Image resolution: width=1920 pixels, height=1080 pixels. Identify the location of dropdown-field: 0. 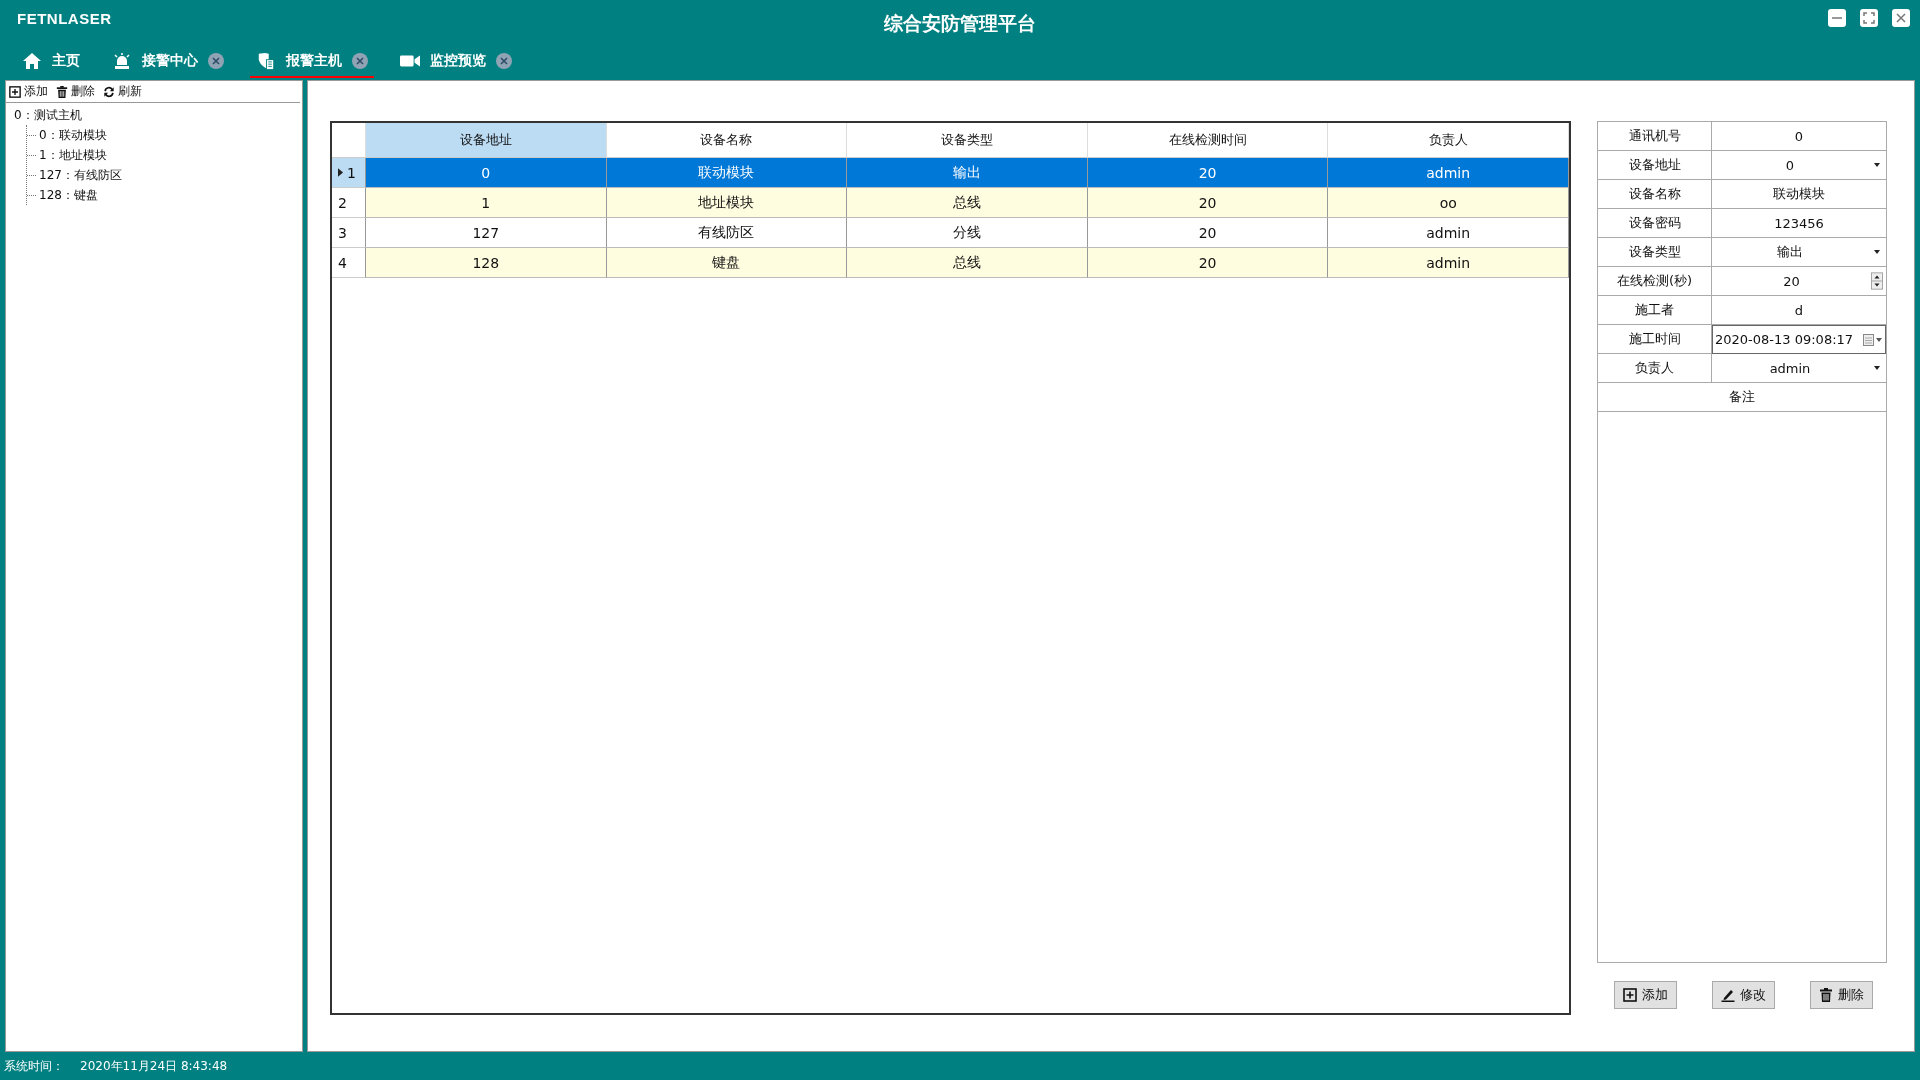
(1799, 165).